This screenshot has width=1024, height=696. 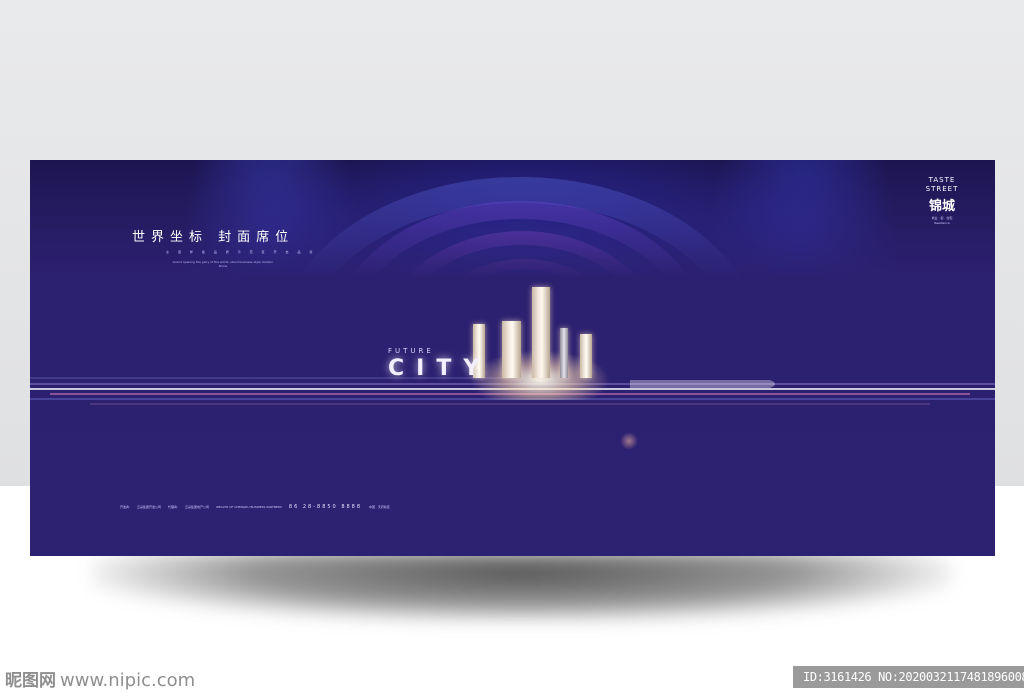 I want to click on brand-logo: 锦城, so click(x=941, y=206).